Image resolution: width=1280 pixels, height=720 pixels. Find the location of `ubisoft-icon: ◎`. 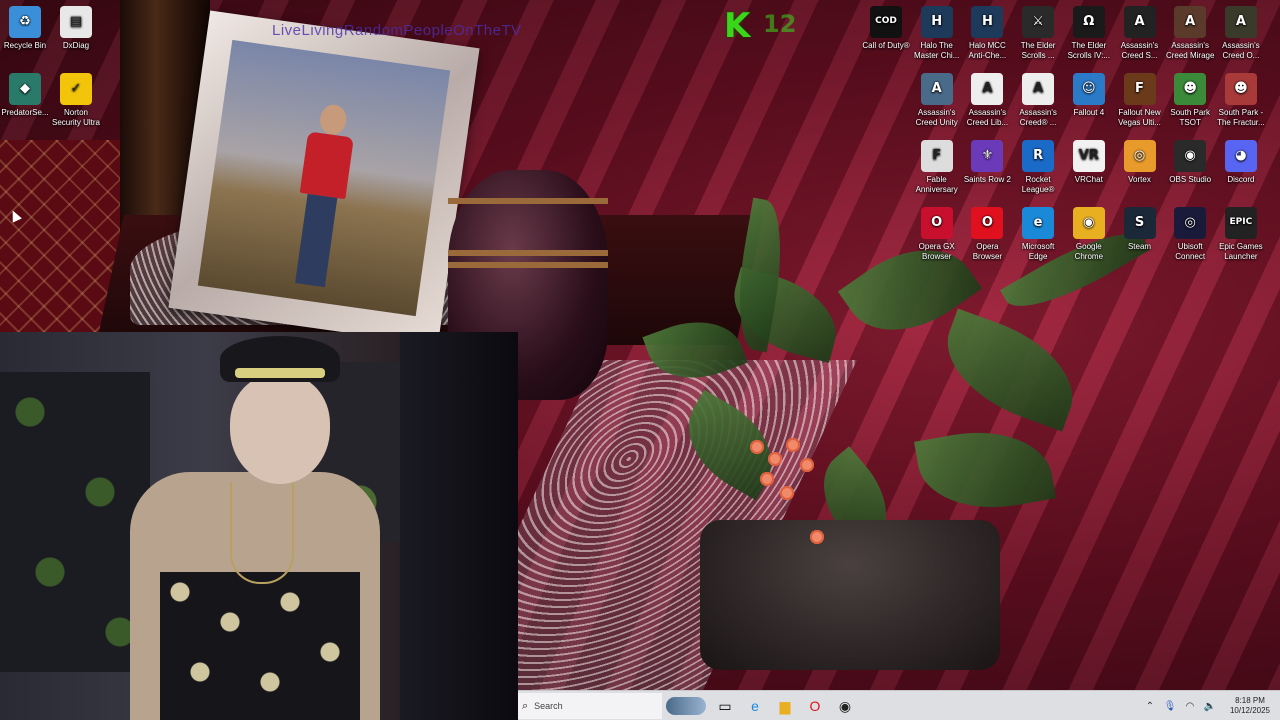

ubisoft-icon: ◎ is located at coordinates (1190, 223).